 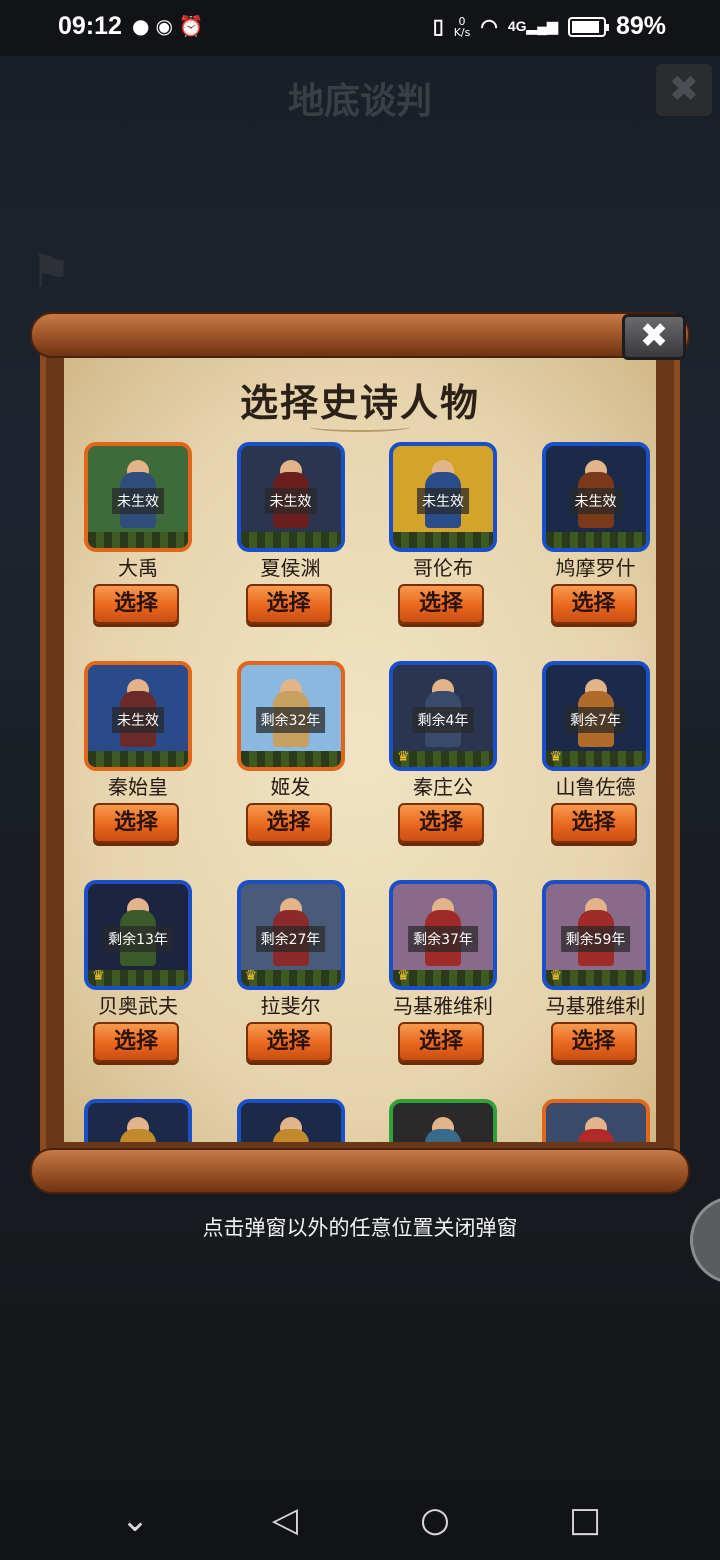 What do you see at coordinates (640, 26) in the screenshot?
I see `battery-text: 89%` at bounding box center [640, 26].